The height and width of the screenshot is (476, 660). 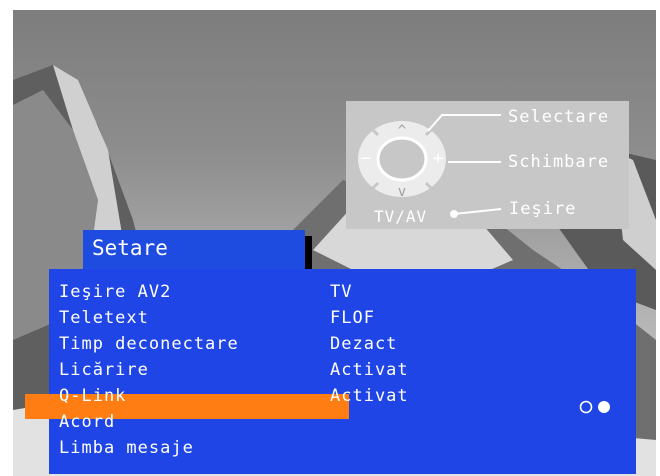 I want to click on menu-value-off-timer: Dezact, so click(x=364, y=344).